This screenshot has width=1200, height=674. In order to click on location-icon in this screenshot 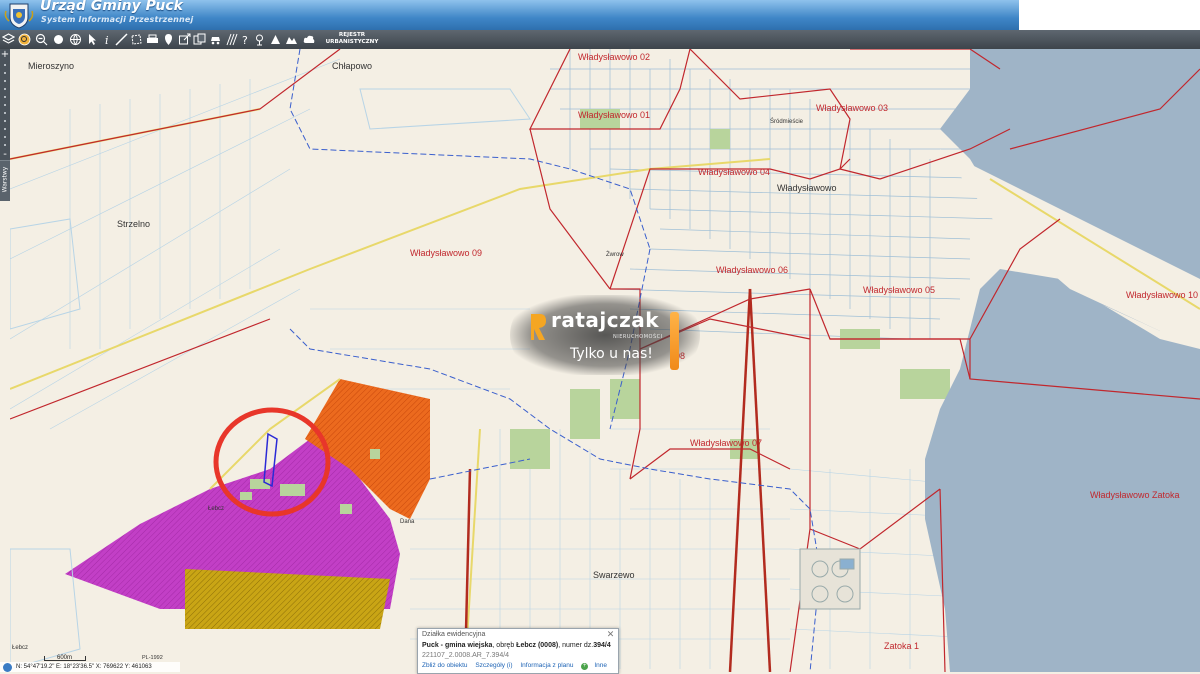, I will do `click(7, 667)`.